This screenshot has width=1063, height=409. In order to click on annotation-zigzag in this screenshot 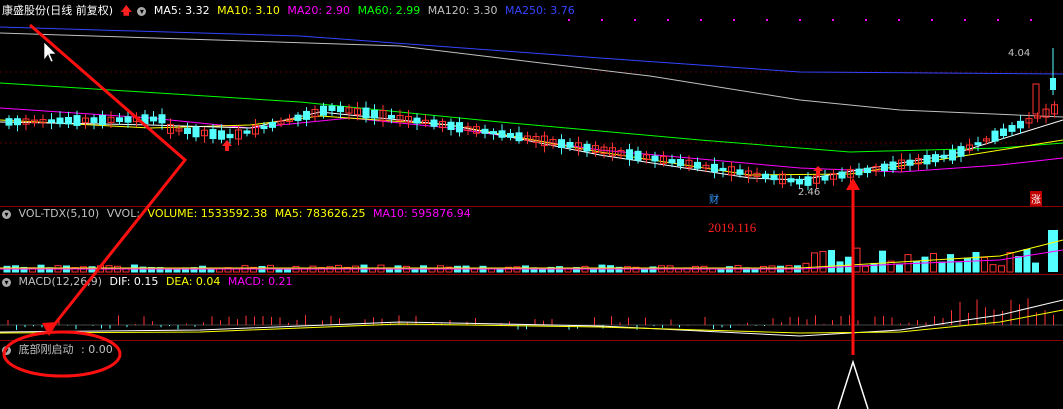, I will do `click(108, 177)`.